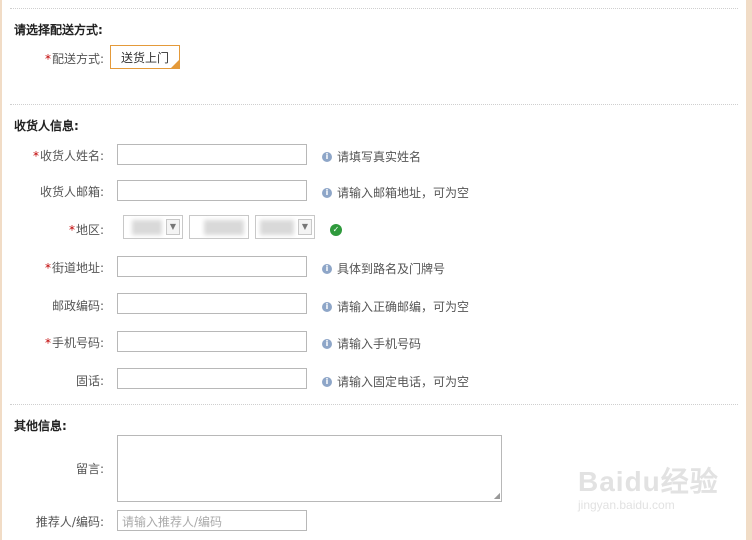  I want to click on shipping-method-label: *配送方式:, so click(74, 59).